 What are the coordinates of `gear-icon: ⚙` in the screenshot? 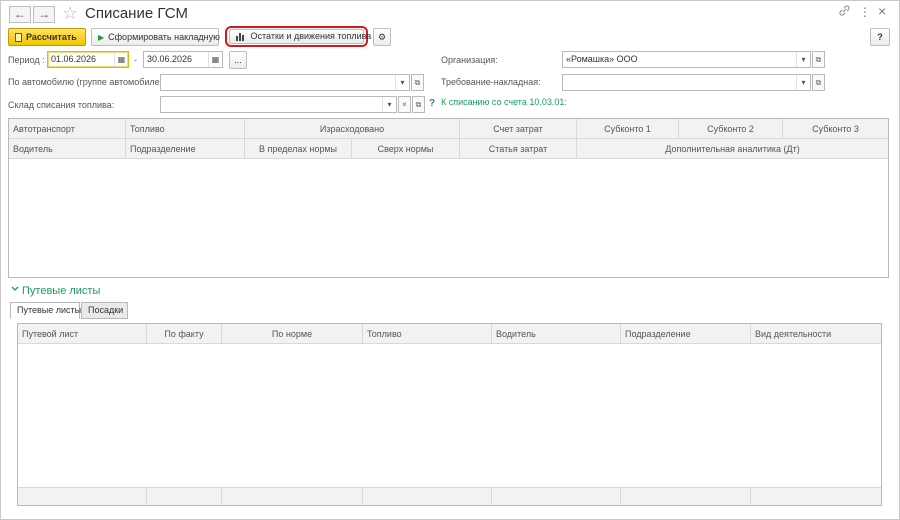 It's located at (382, 37).